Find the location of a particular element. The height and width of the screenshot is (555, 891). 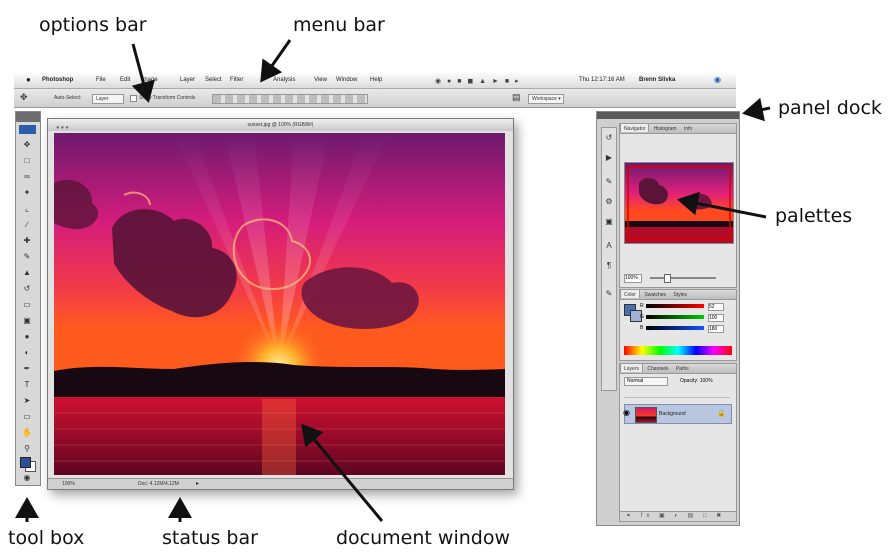

arrow-menu-bar is located at coordinates (276, 61).